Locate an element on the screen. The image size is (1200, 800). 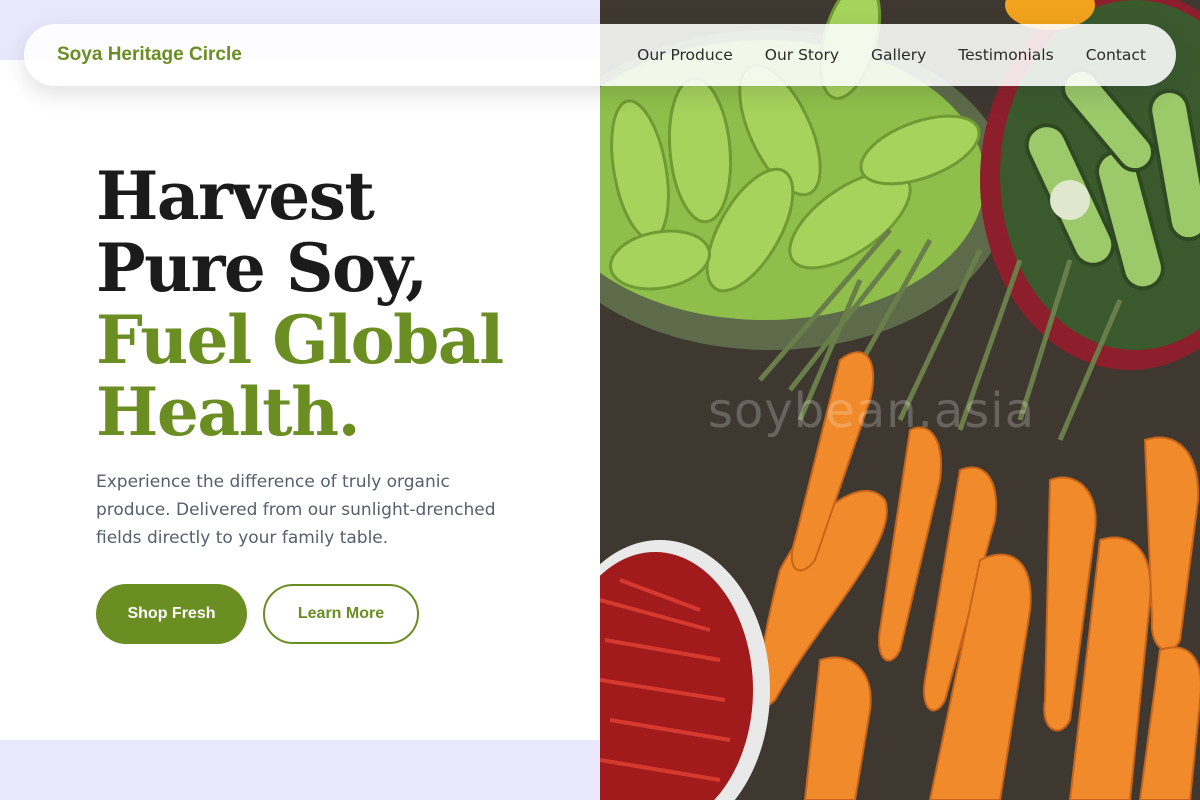
nav-item: Gallery is located at coordinates (898, 55).